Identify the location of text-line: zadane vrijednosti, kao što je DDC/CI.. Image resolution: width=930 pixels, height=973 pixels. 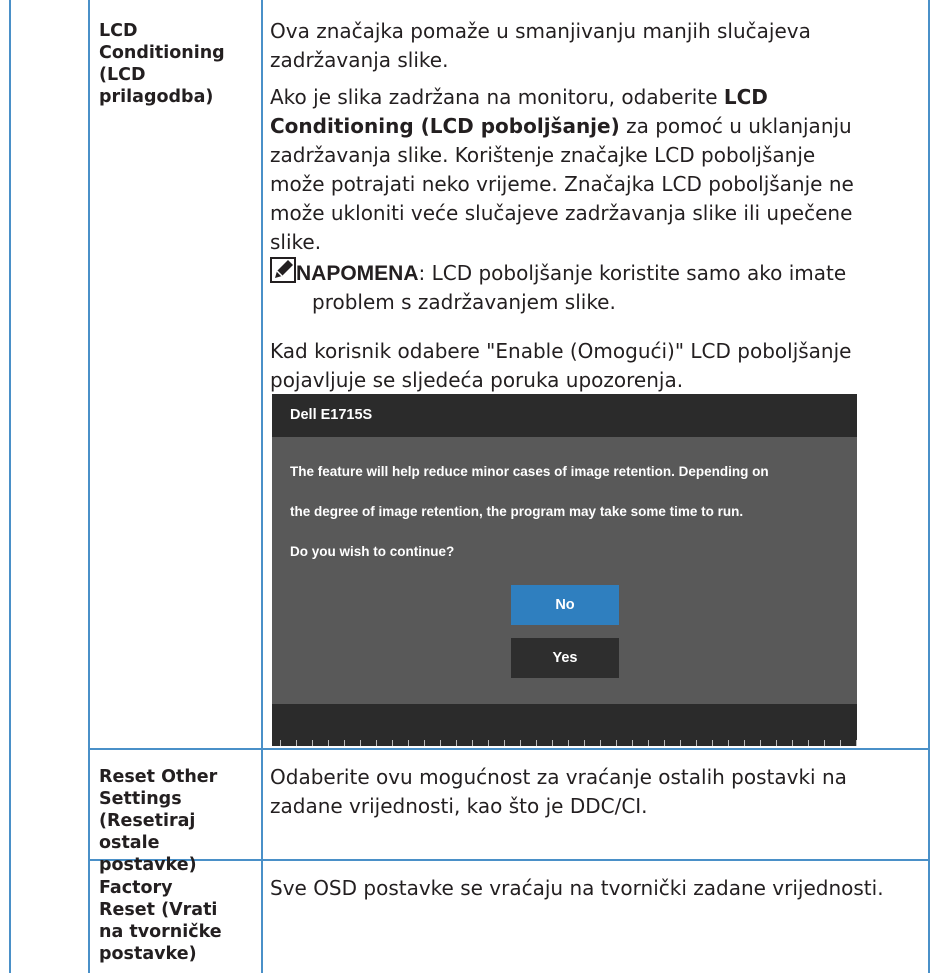
(459, 806).